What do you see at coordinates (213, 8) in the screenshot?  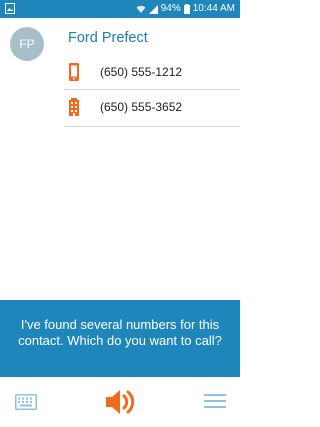 I see `clock: 10:44 AM` at bounding box center [213, 8].